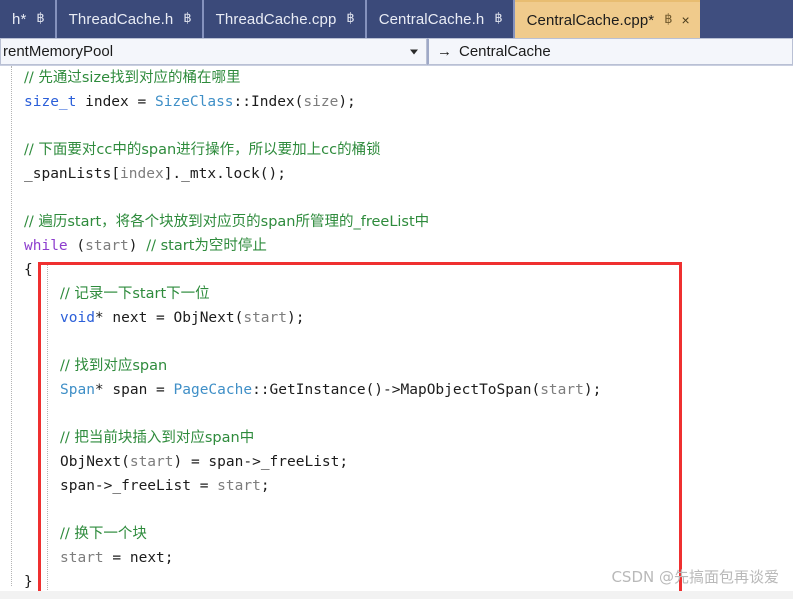 This screenshot has width=793, height=599. I want to click on code-token: // 换下一个块, so click(103, 534).